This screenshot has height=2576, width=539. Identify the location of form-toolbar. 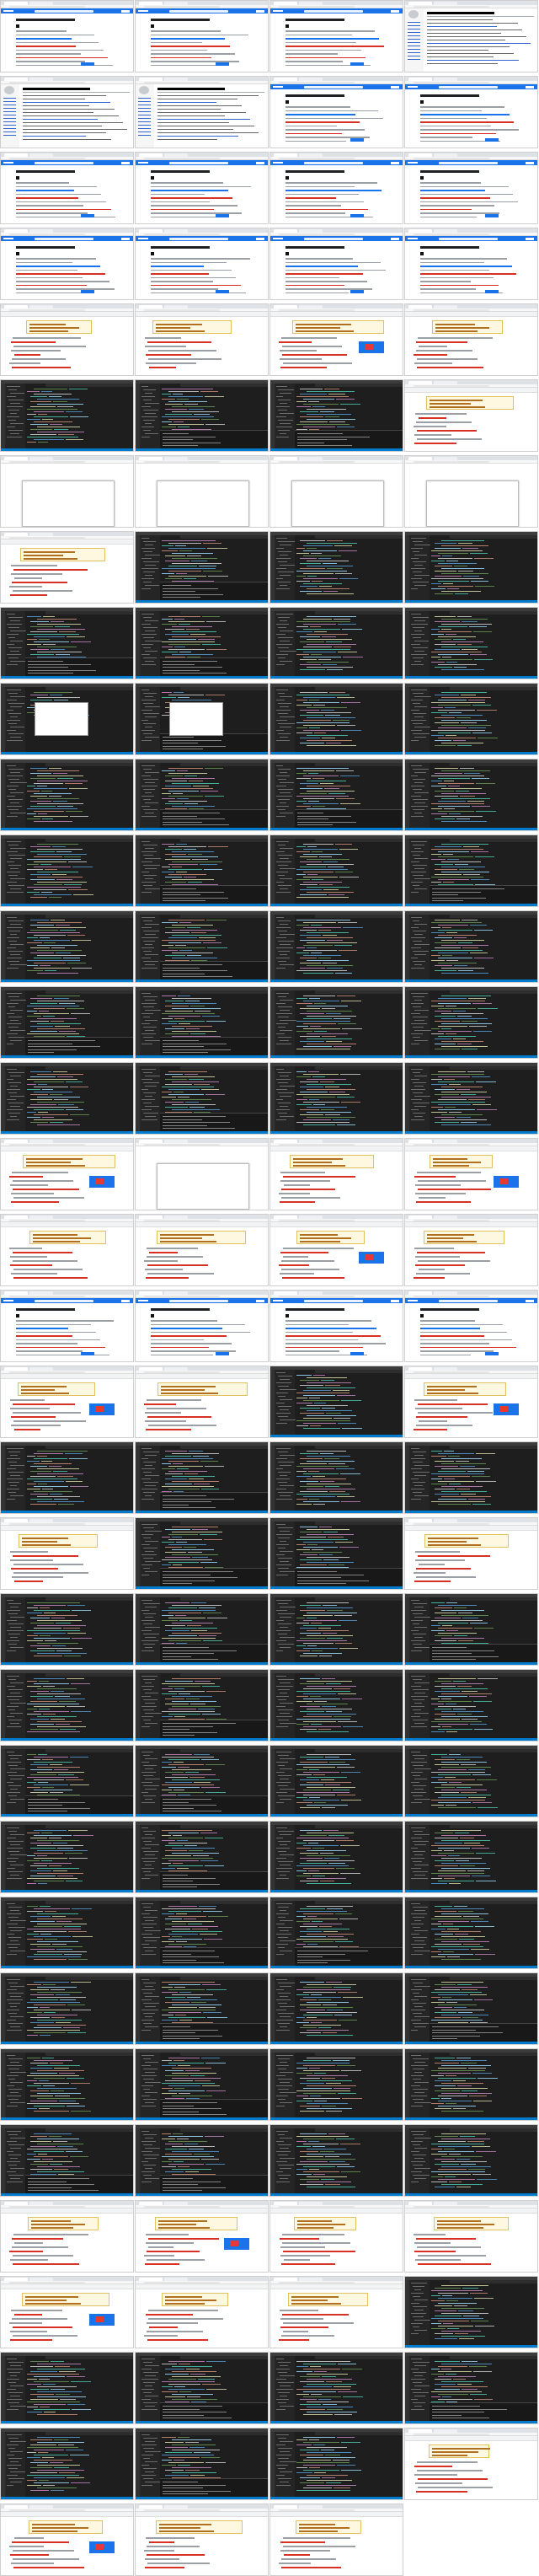
(67, 1148).